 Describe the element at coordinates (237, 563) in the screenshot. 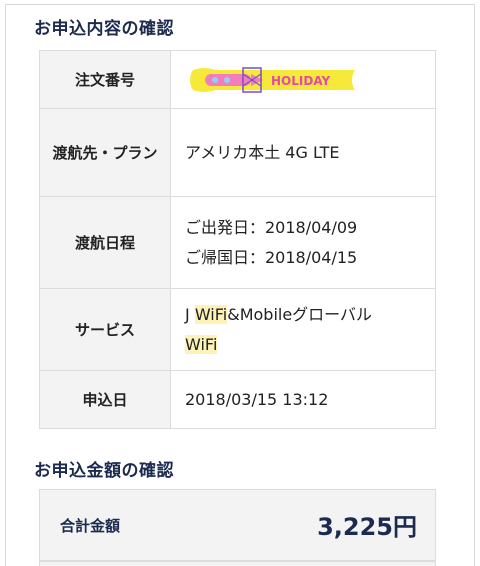

I see `next-row-partial` at that location.